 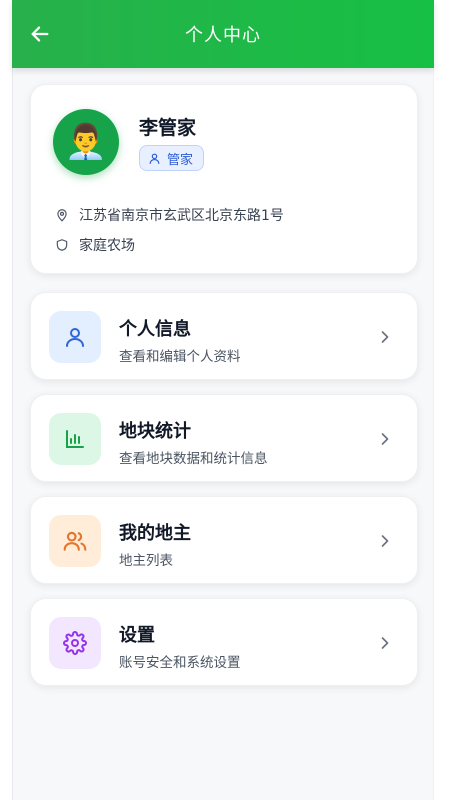 I want to click on shield-icon, so click(x=62, y=245).